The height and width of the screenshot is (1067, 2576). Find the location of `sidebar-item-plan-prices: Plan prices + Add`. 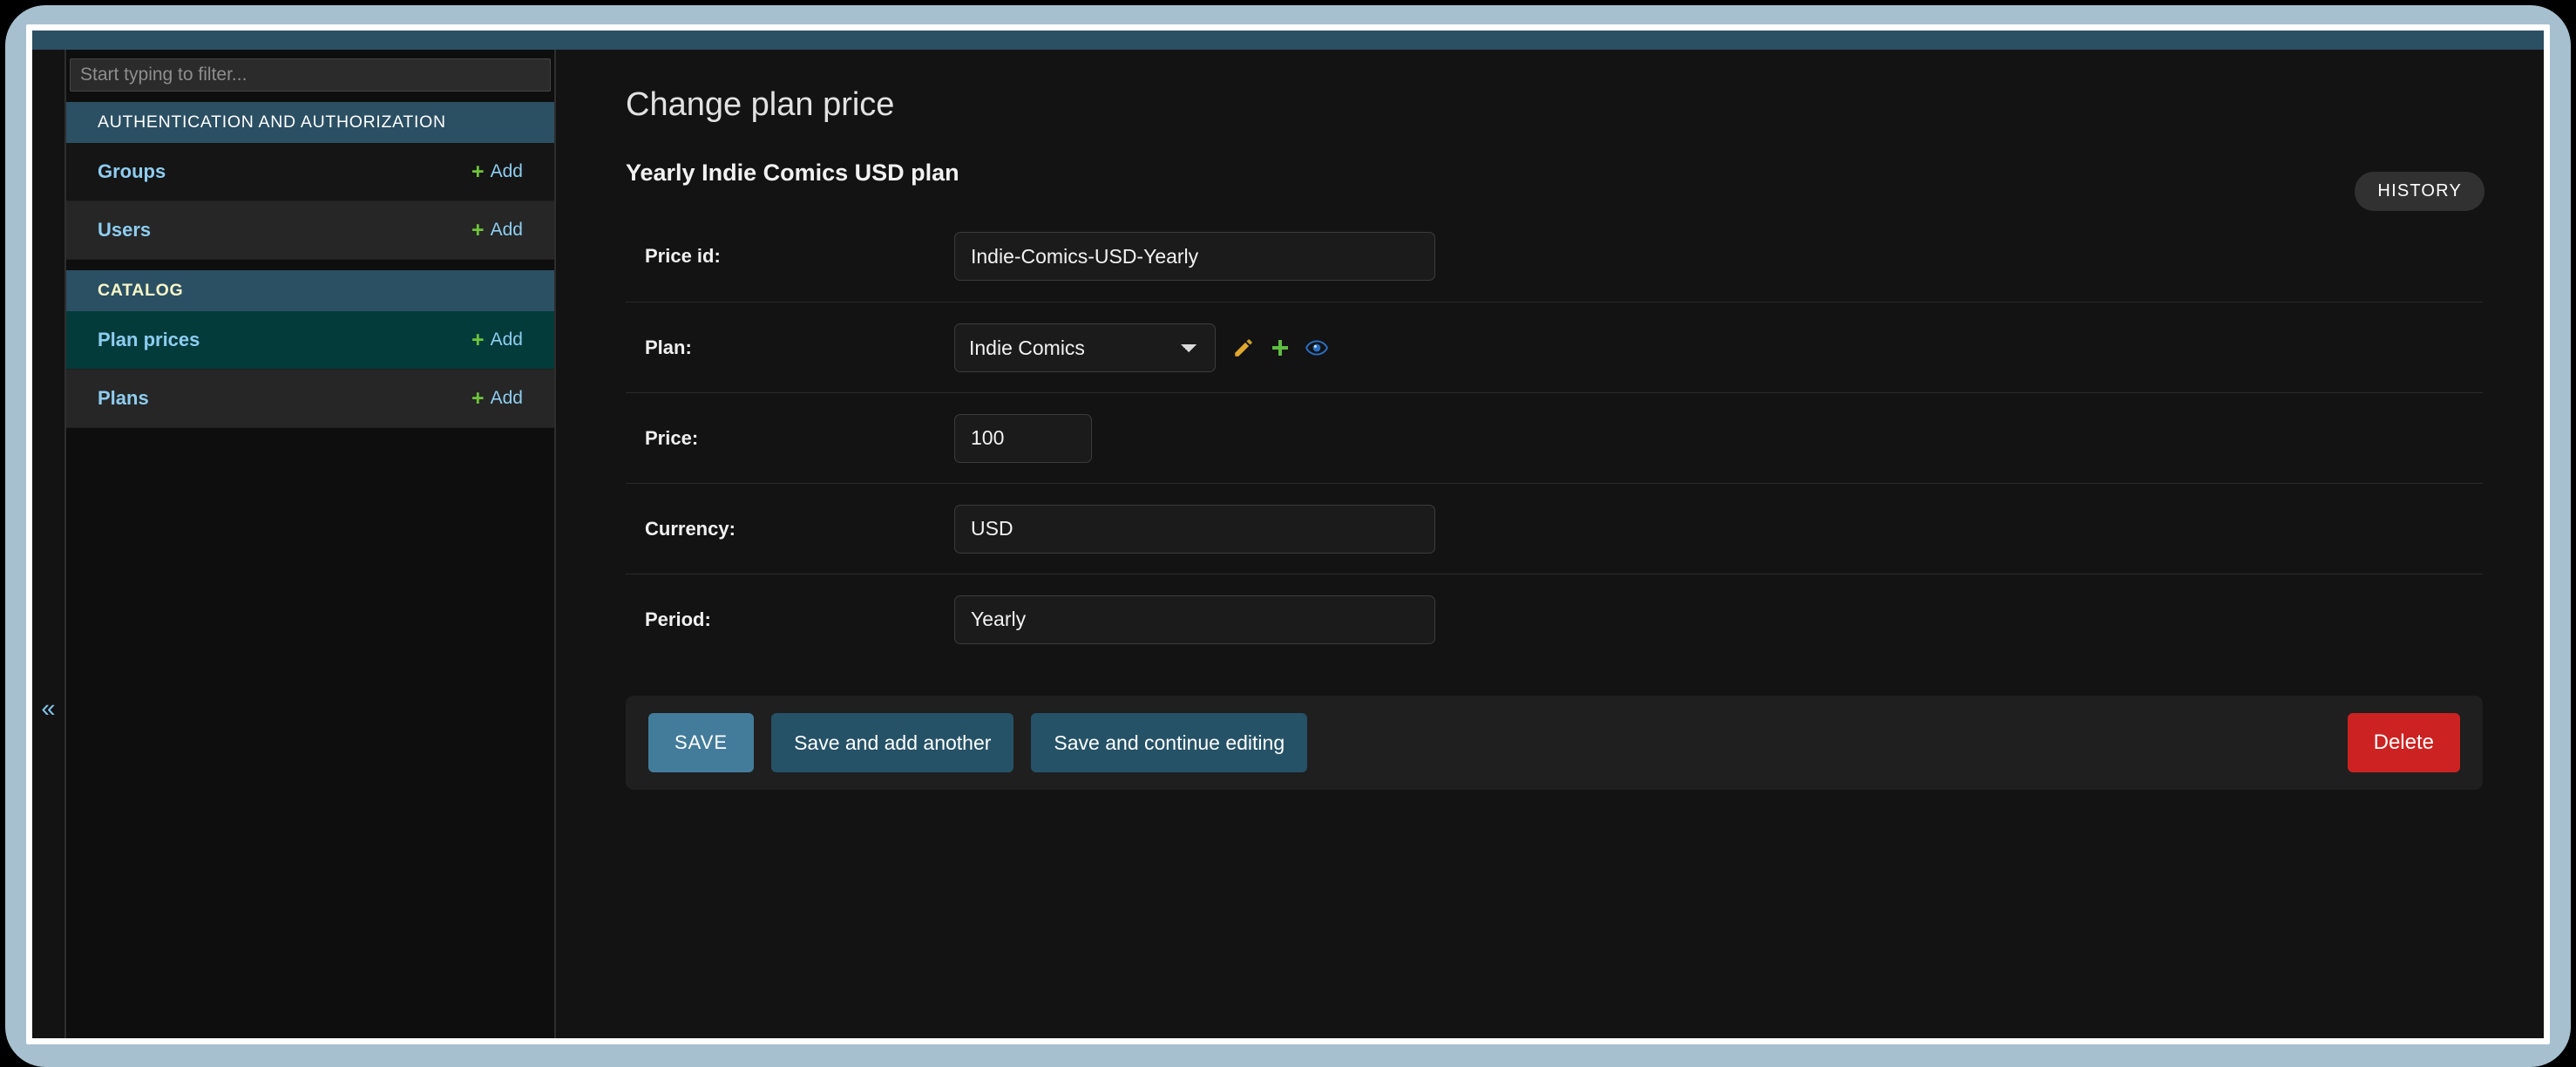

sidebar-item-plan-prices: Plan prices + Add is located at coordinates (310, 340).